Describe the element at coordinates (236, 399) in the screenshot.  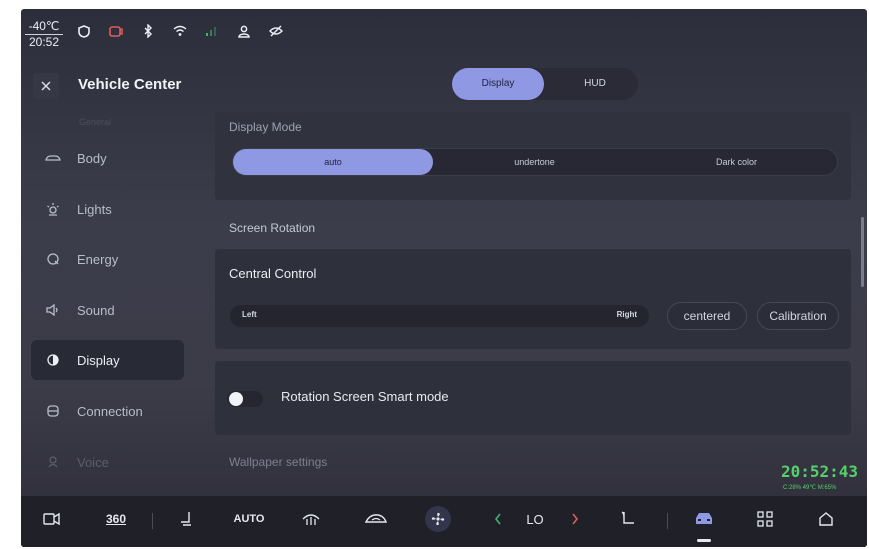
I see `toggle-knob` at that location.